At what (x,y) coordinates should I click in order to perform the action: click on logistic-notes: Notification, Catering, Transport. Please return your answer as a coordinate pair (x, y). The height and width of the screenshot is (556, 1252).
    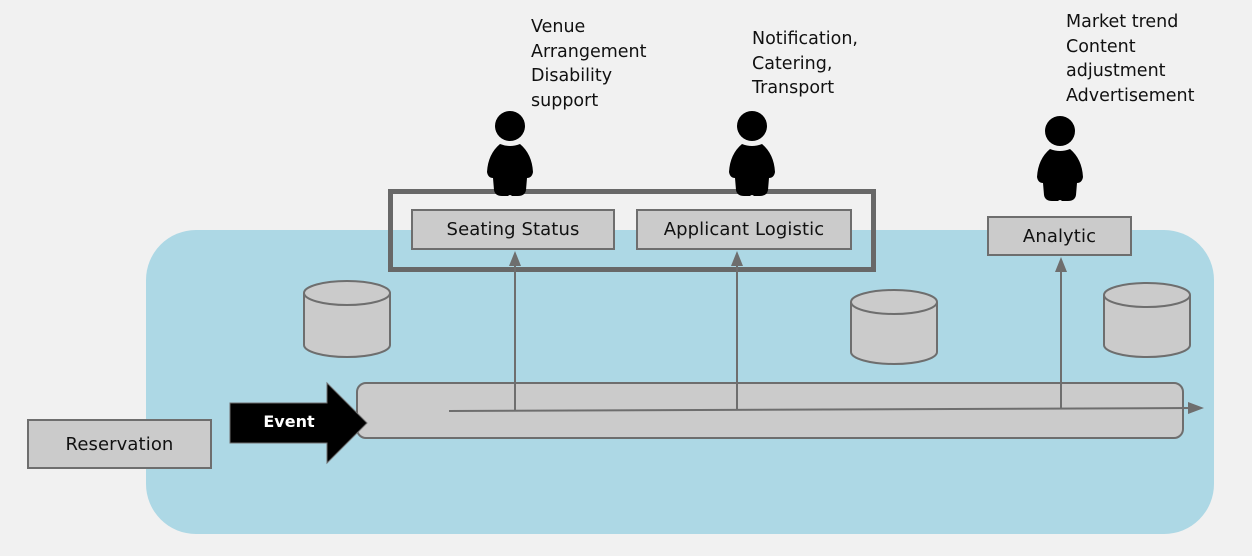
    Looking at the image, I should click on (805, 64).